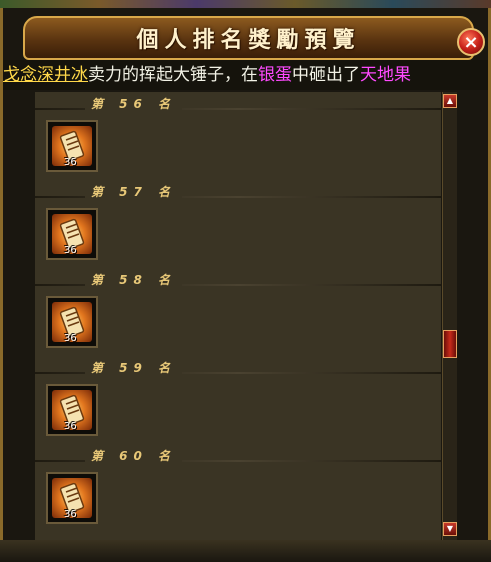  I want to click on rank-row-60: 第 60 名 36, so click(238, 488).